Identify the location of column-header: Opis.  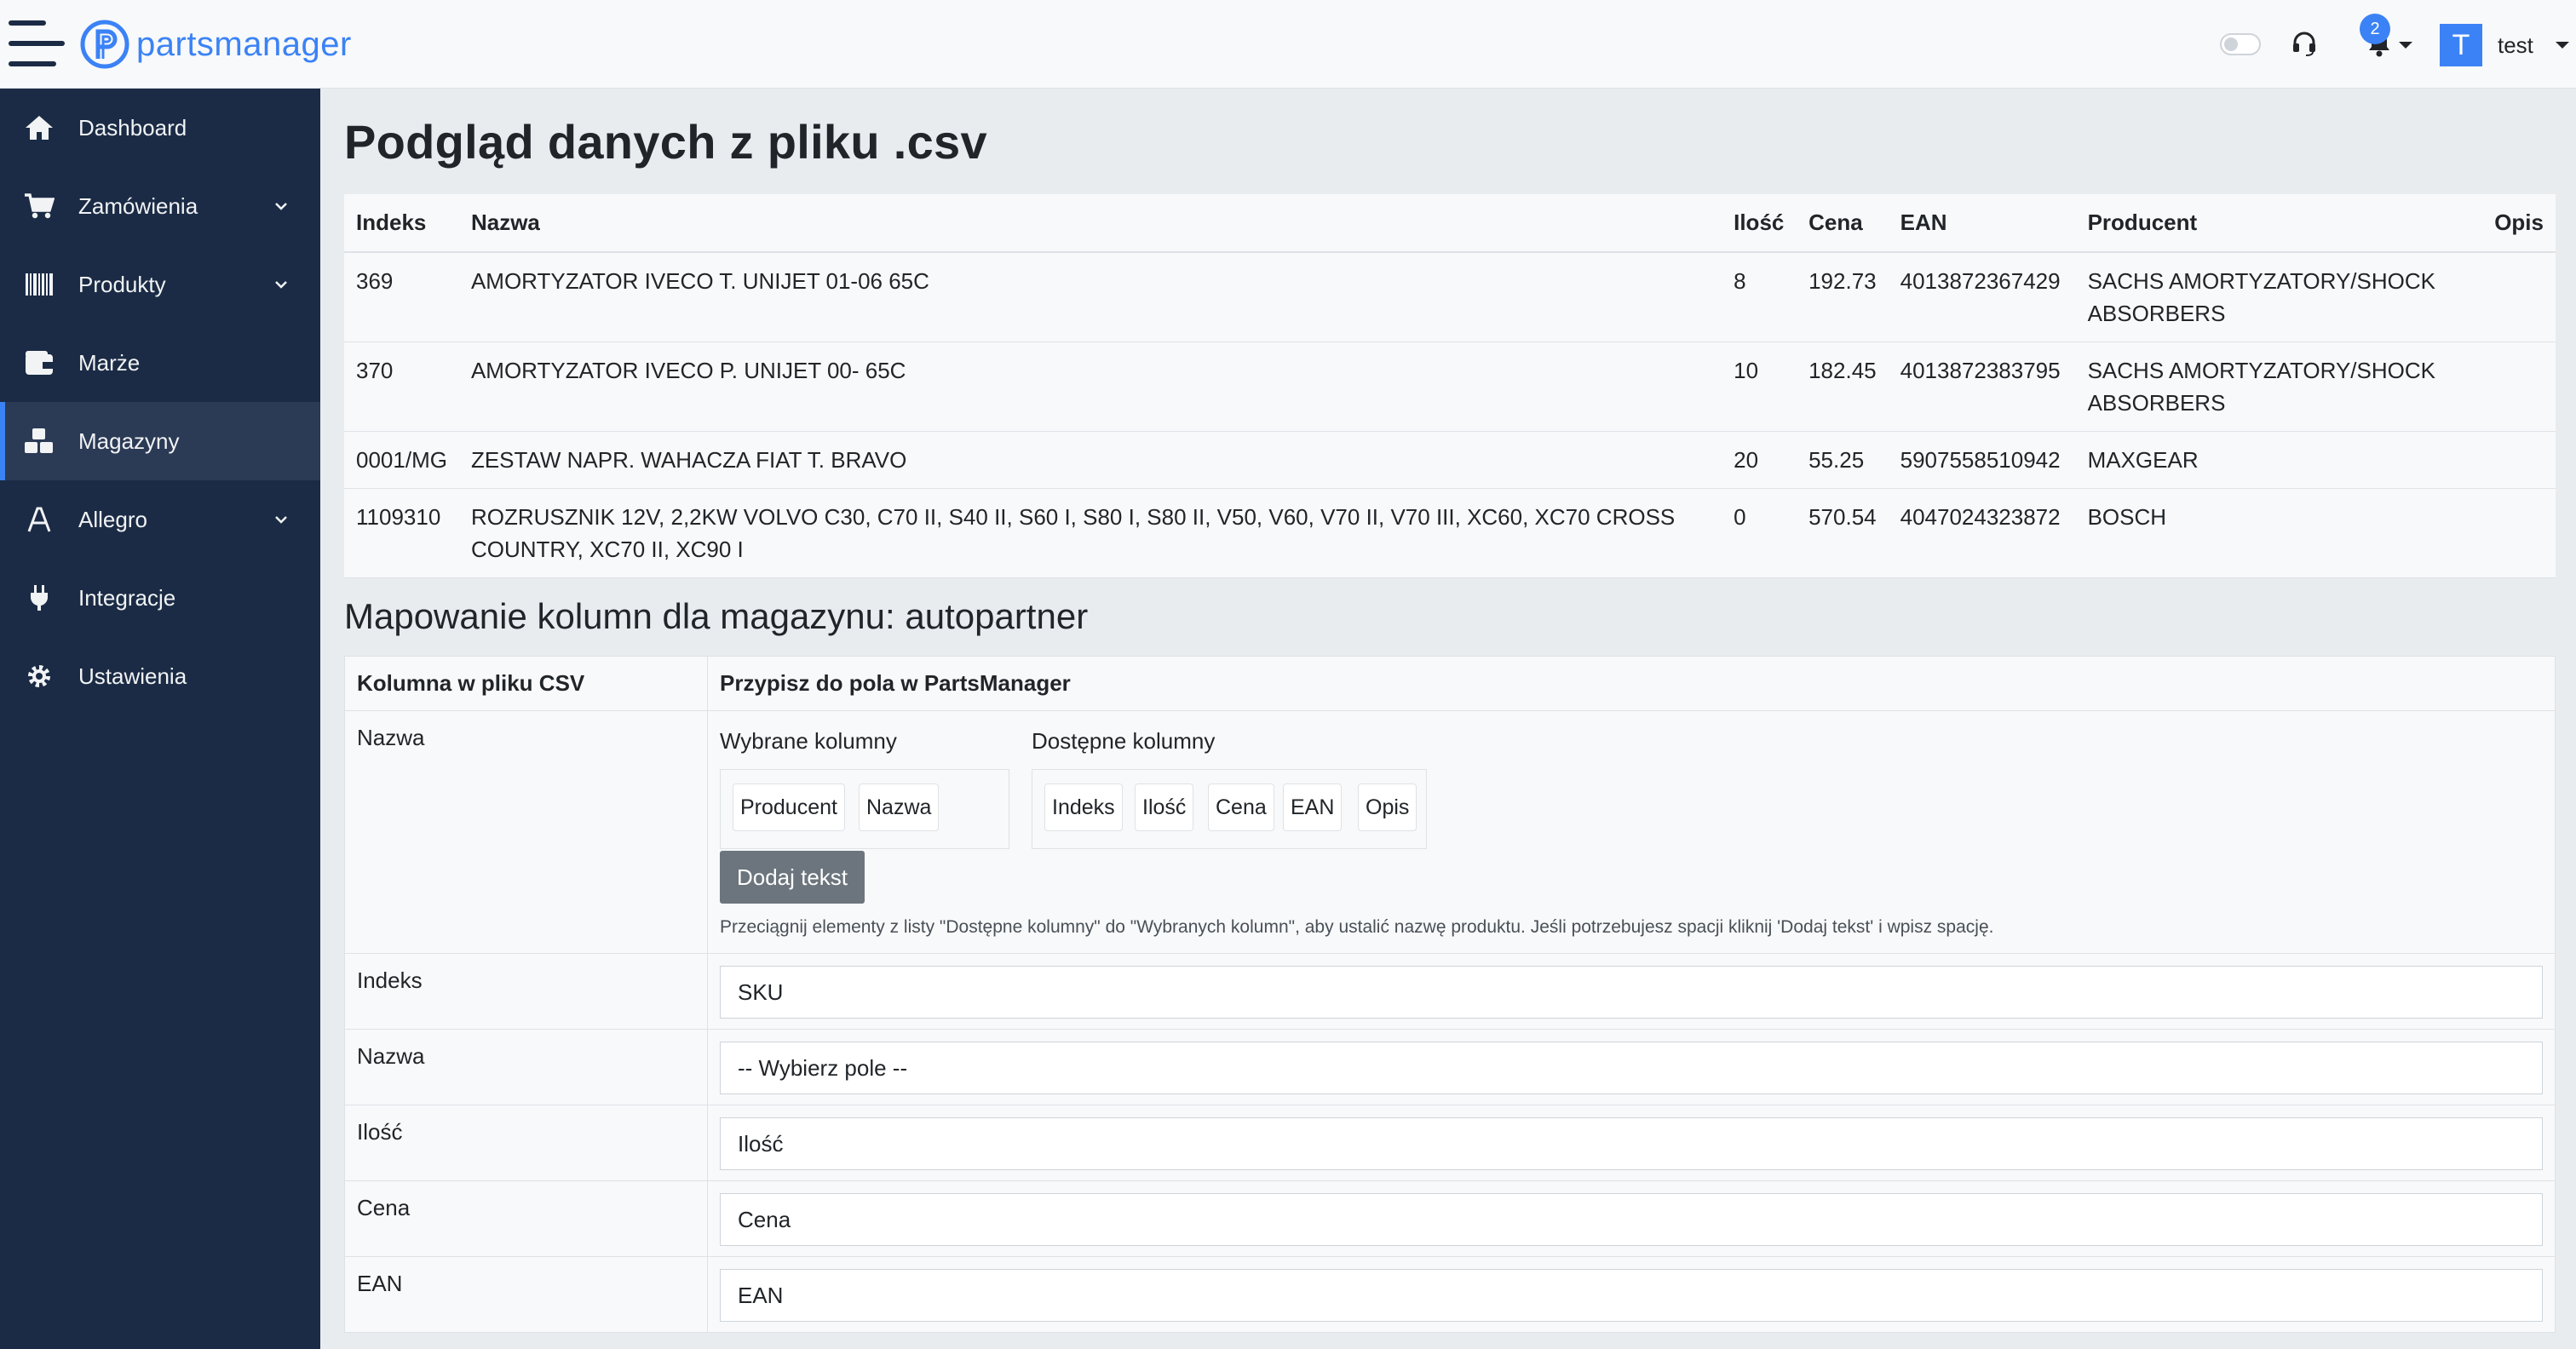
(2516, 223).